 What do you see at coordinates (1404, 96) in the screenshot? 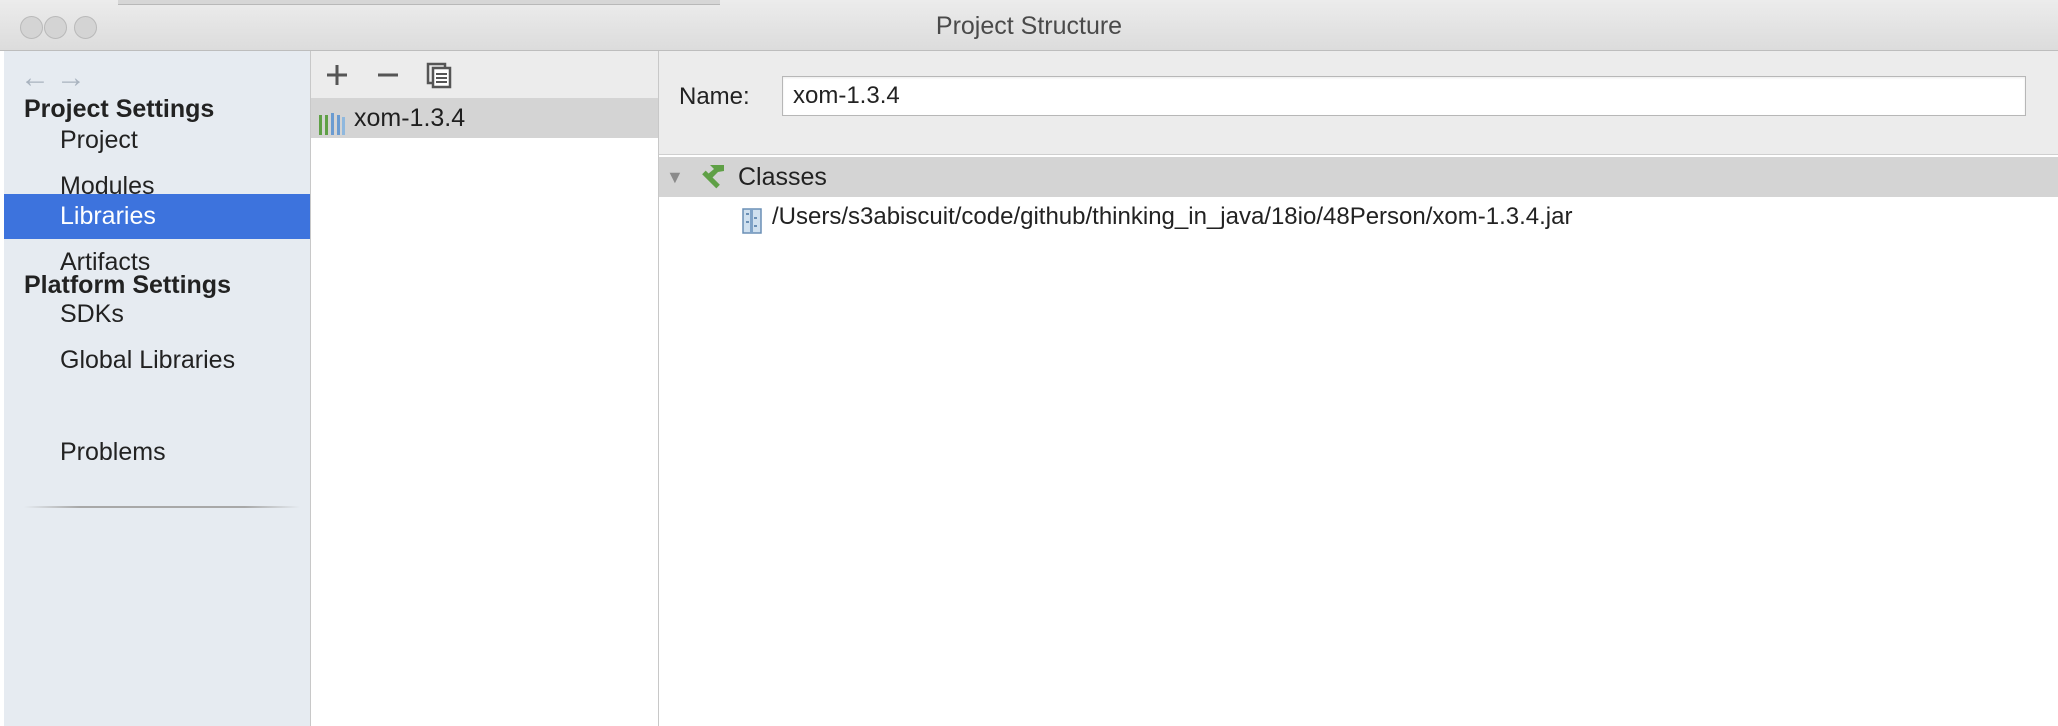
I see `library-name-field` at bounding box center [1404, 96].